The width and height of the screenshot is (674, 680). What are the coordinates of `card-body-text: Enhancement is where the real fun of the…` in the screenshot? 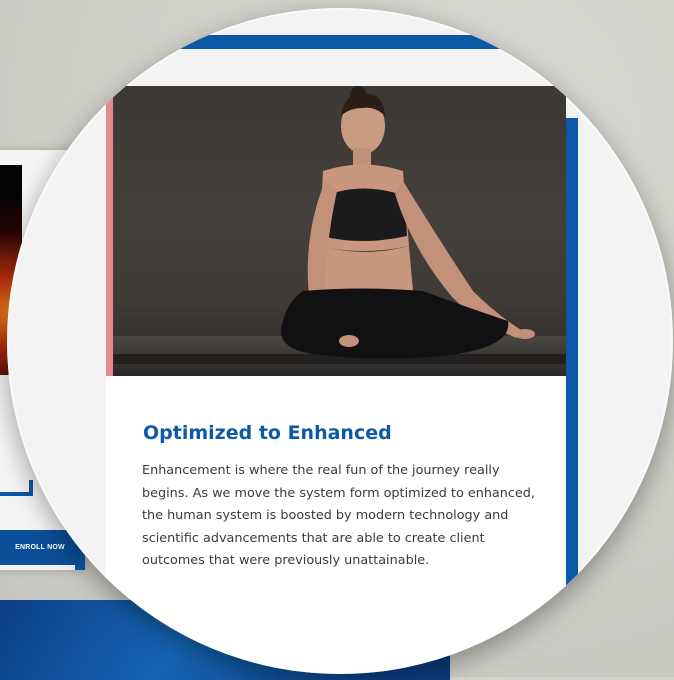 It's located at (338, 515).